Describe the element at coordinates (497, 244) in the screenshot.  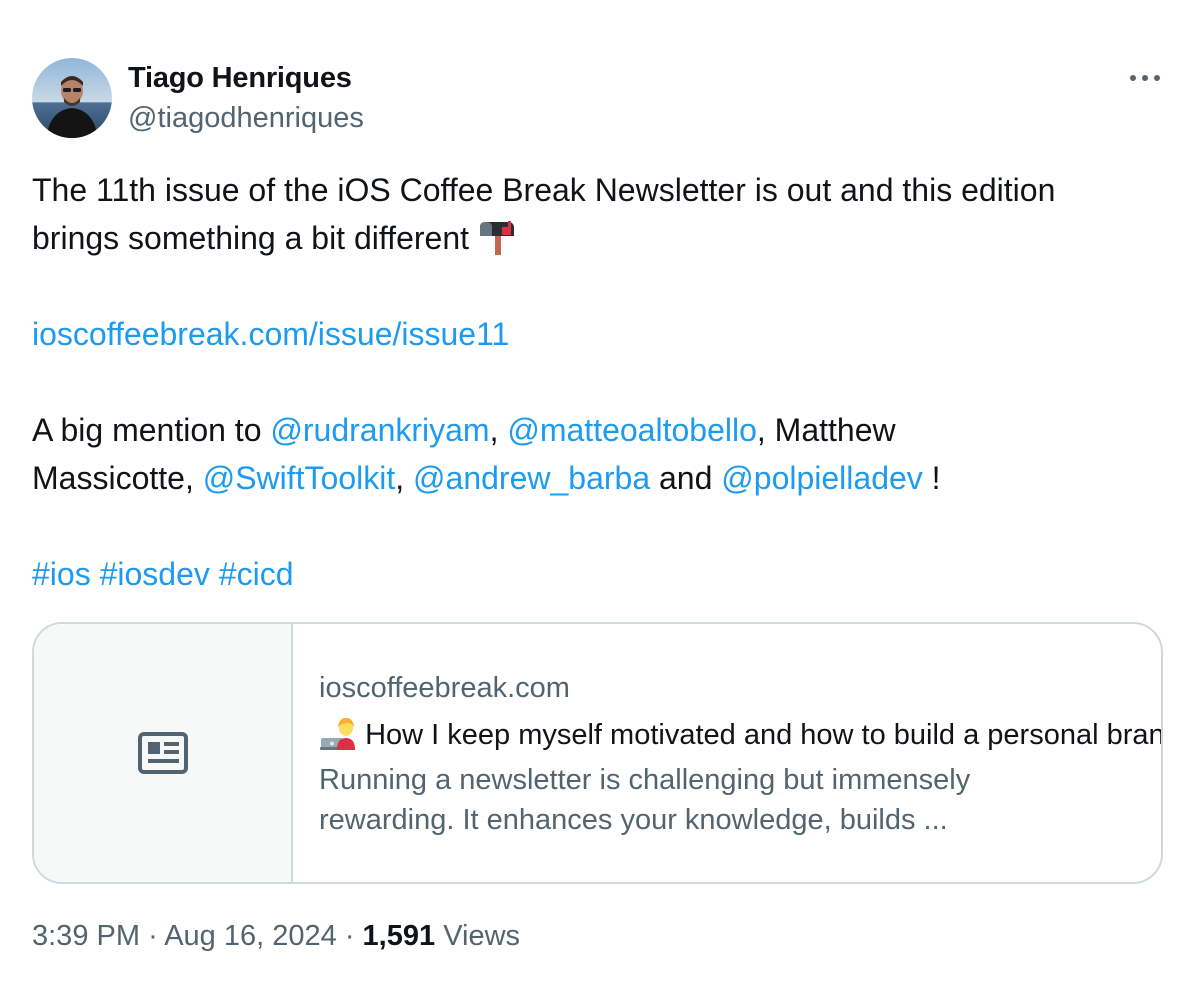
I see `mailbox-emoji-icon` at that location.